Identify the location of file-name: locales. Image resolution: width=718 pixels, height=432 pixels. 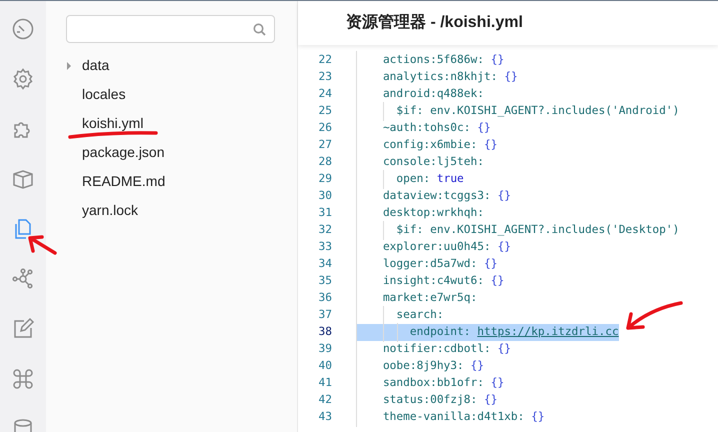
(104, 94).